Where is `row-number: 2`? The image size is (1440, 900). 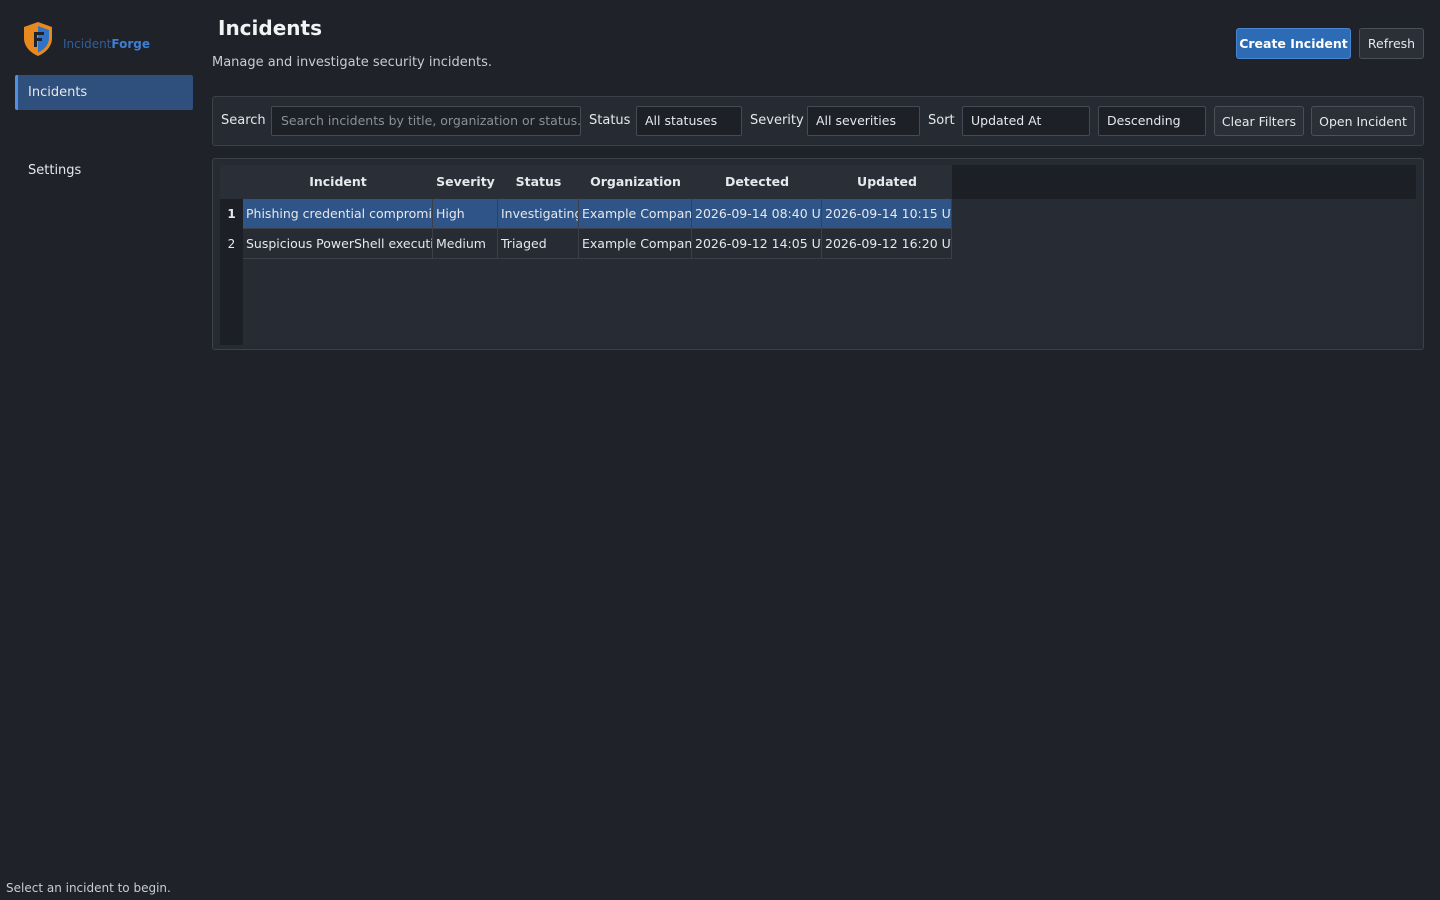 row-number: 2 is located at coordinates (231, 244).